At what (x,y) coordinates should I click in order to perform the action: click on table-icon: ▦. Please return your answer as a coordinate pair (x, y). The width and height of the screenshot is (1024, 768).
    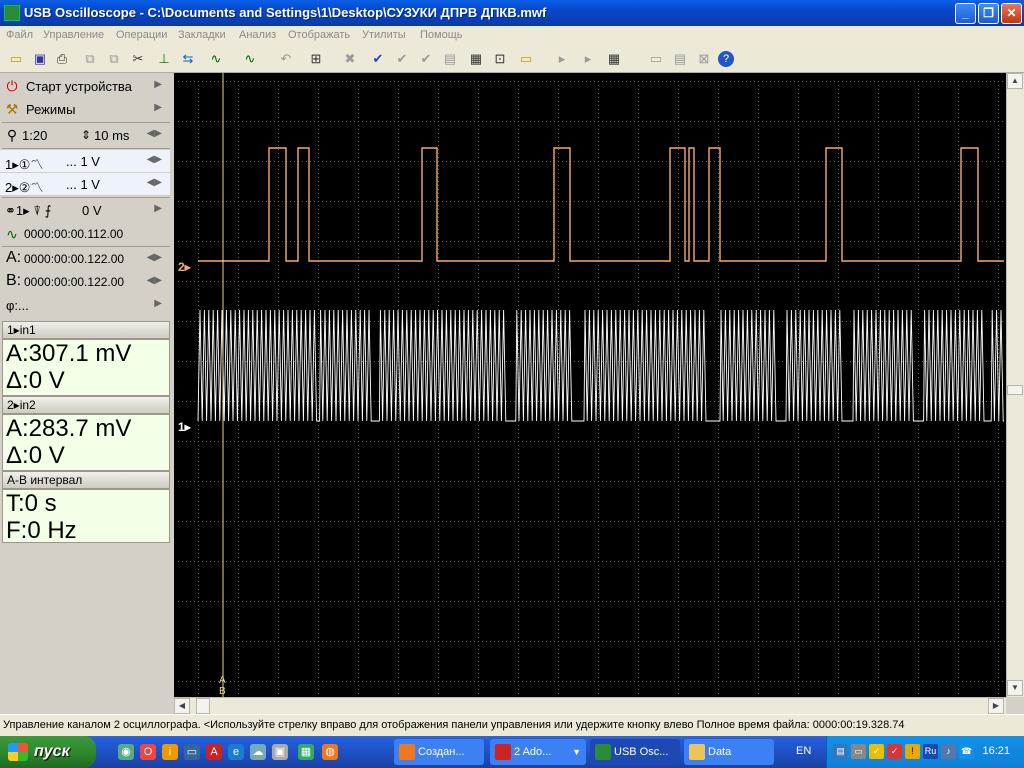
    Looking at the image, I should click on (614, 59).